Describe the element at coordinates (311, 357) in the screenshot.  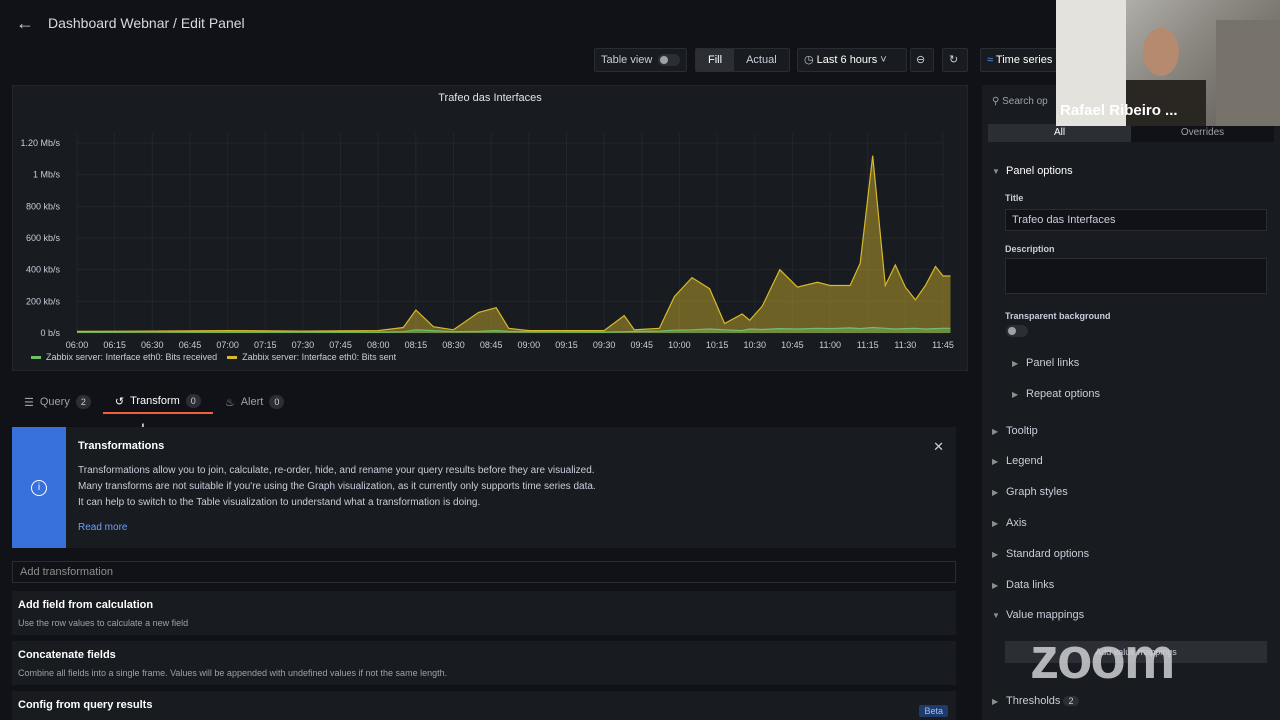
I see `legend-item-sent: Zabbix server: Interface eth0: Bits sent` at that location.